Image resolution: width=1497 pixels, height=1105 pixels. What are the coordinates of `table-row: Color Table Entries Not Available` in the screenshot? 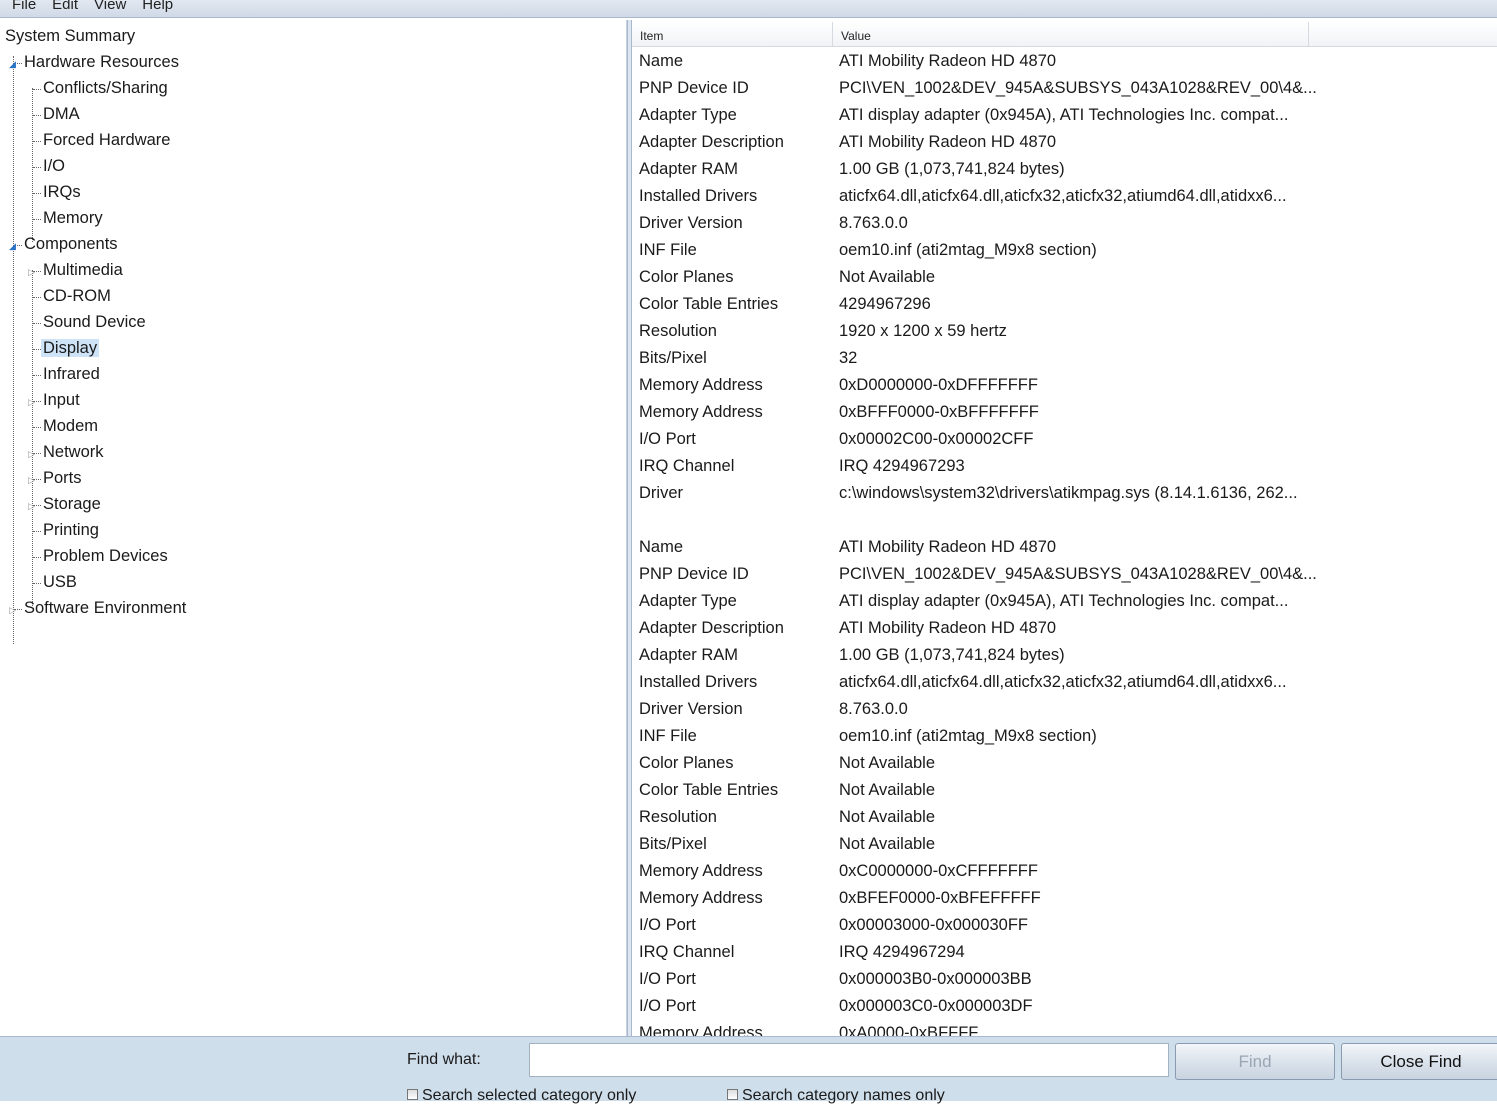 It's located at (1064, 790).